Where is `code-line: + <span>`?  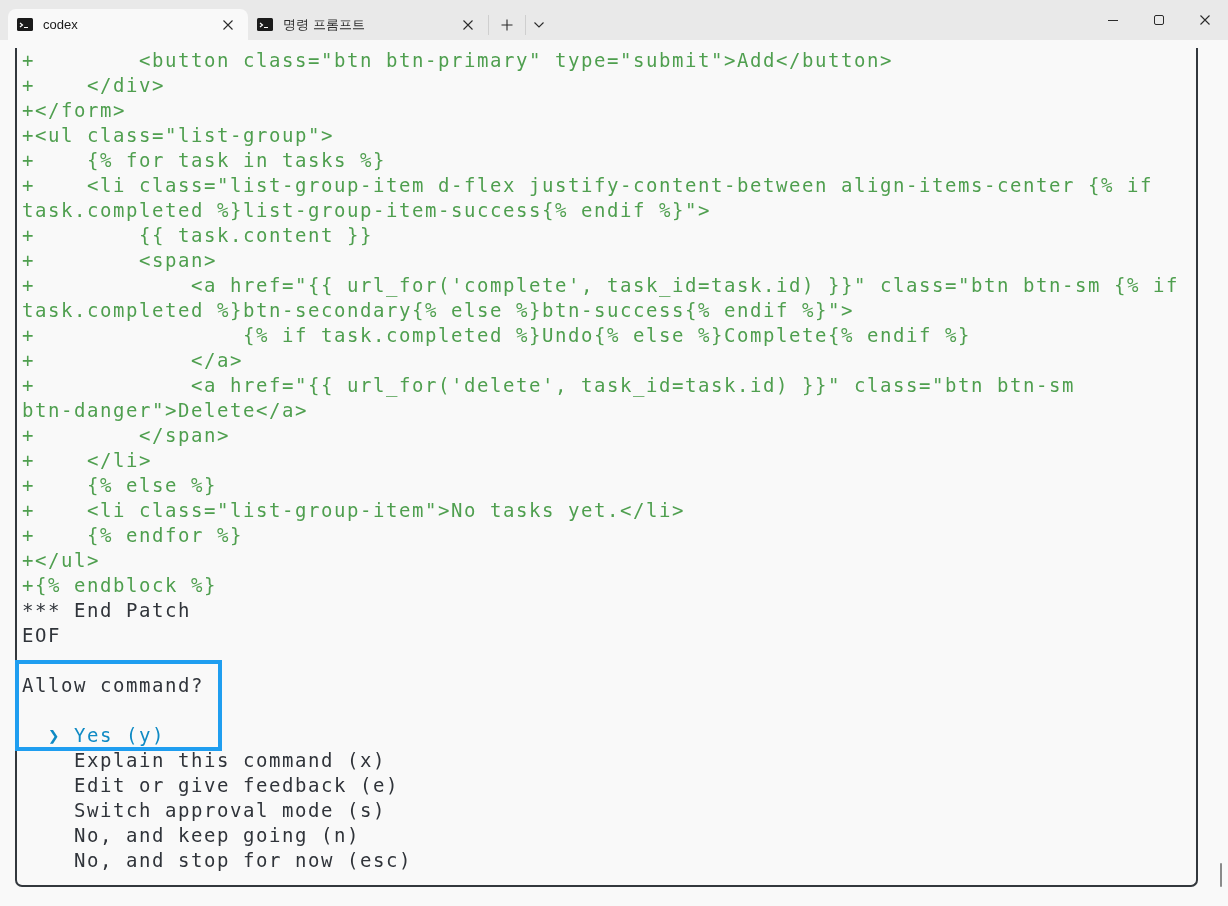
code-line: + <span> is located at coordinates (119, 260).